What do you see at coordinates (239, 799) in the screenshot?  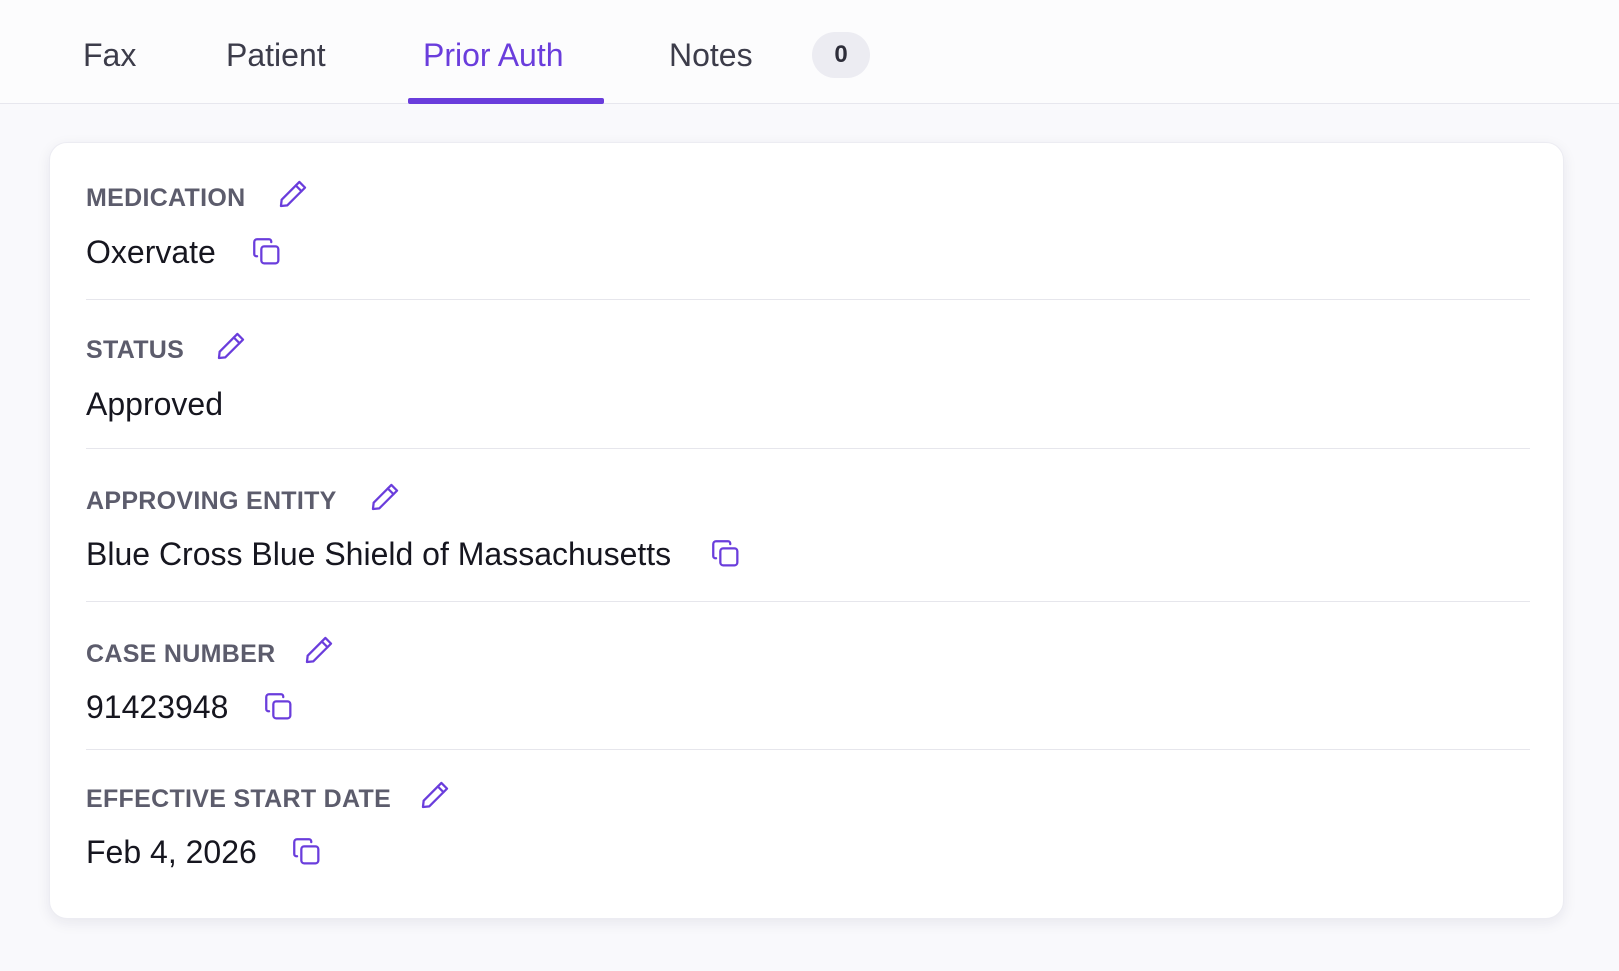 I see `effective-start-date-label: EFFECTIVE START DATE` at bounding box center [239, 799].